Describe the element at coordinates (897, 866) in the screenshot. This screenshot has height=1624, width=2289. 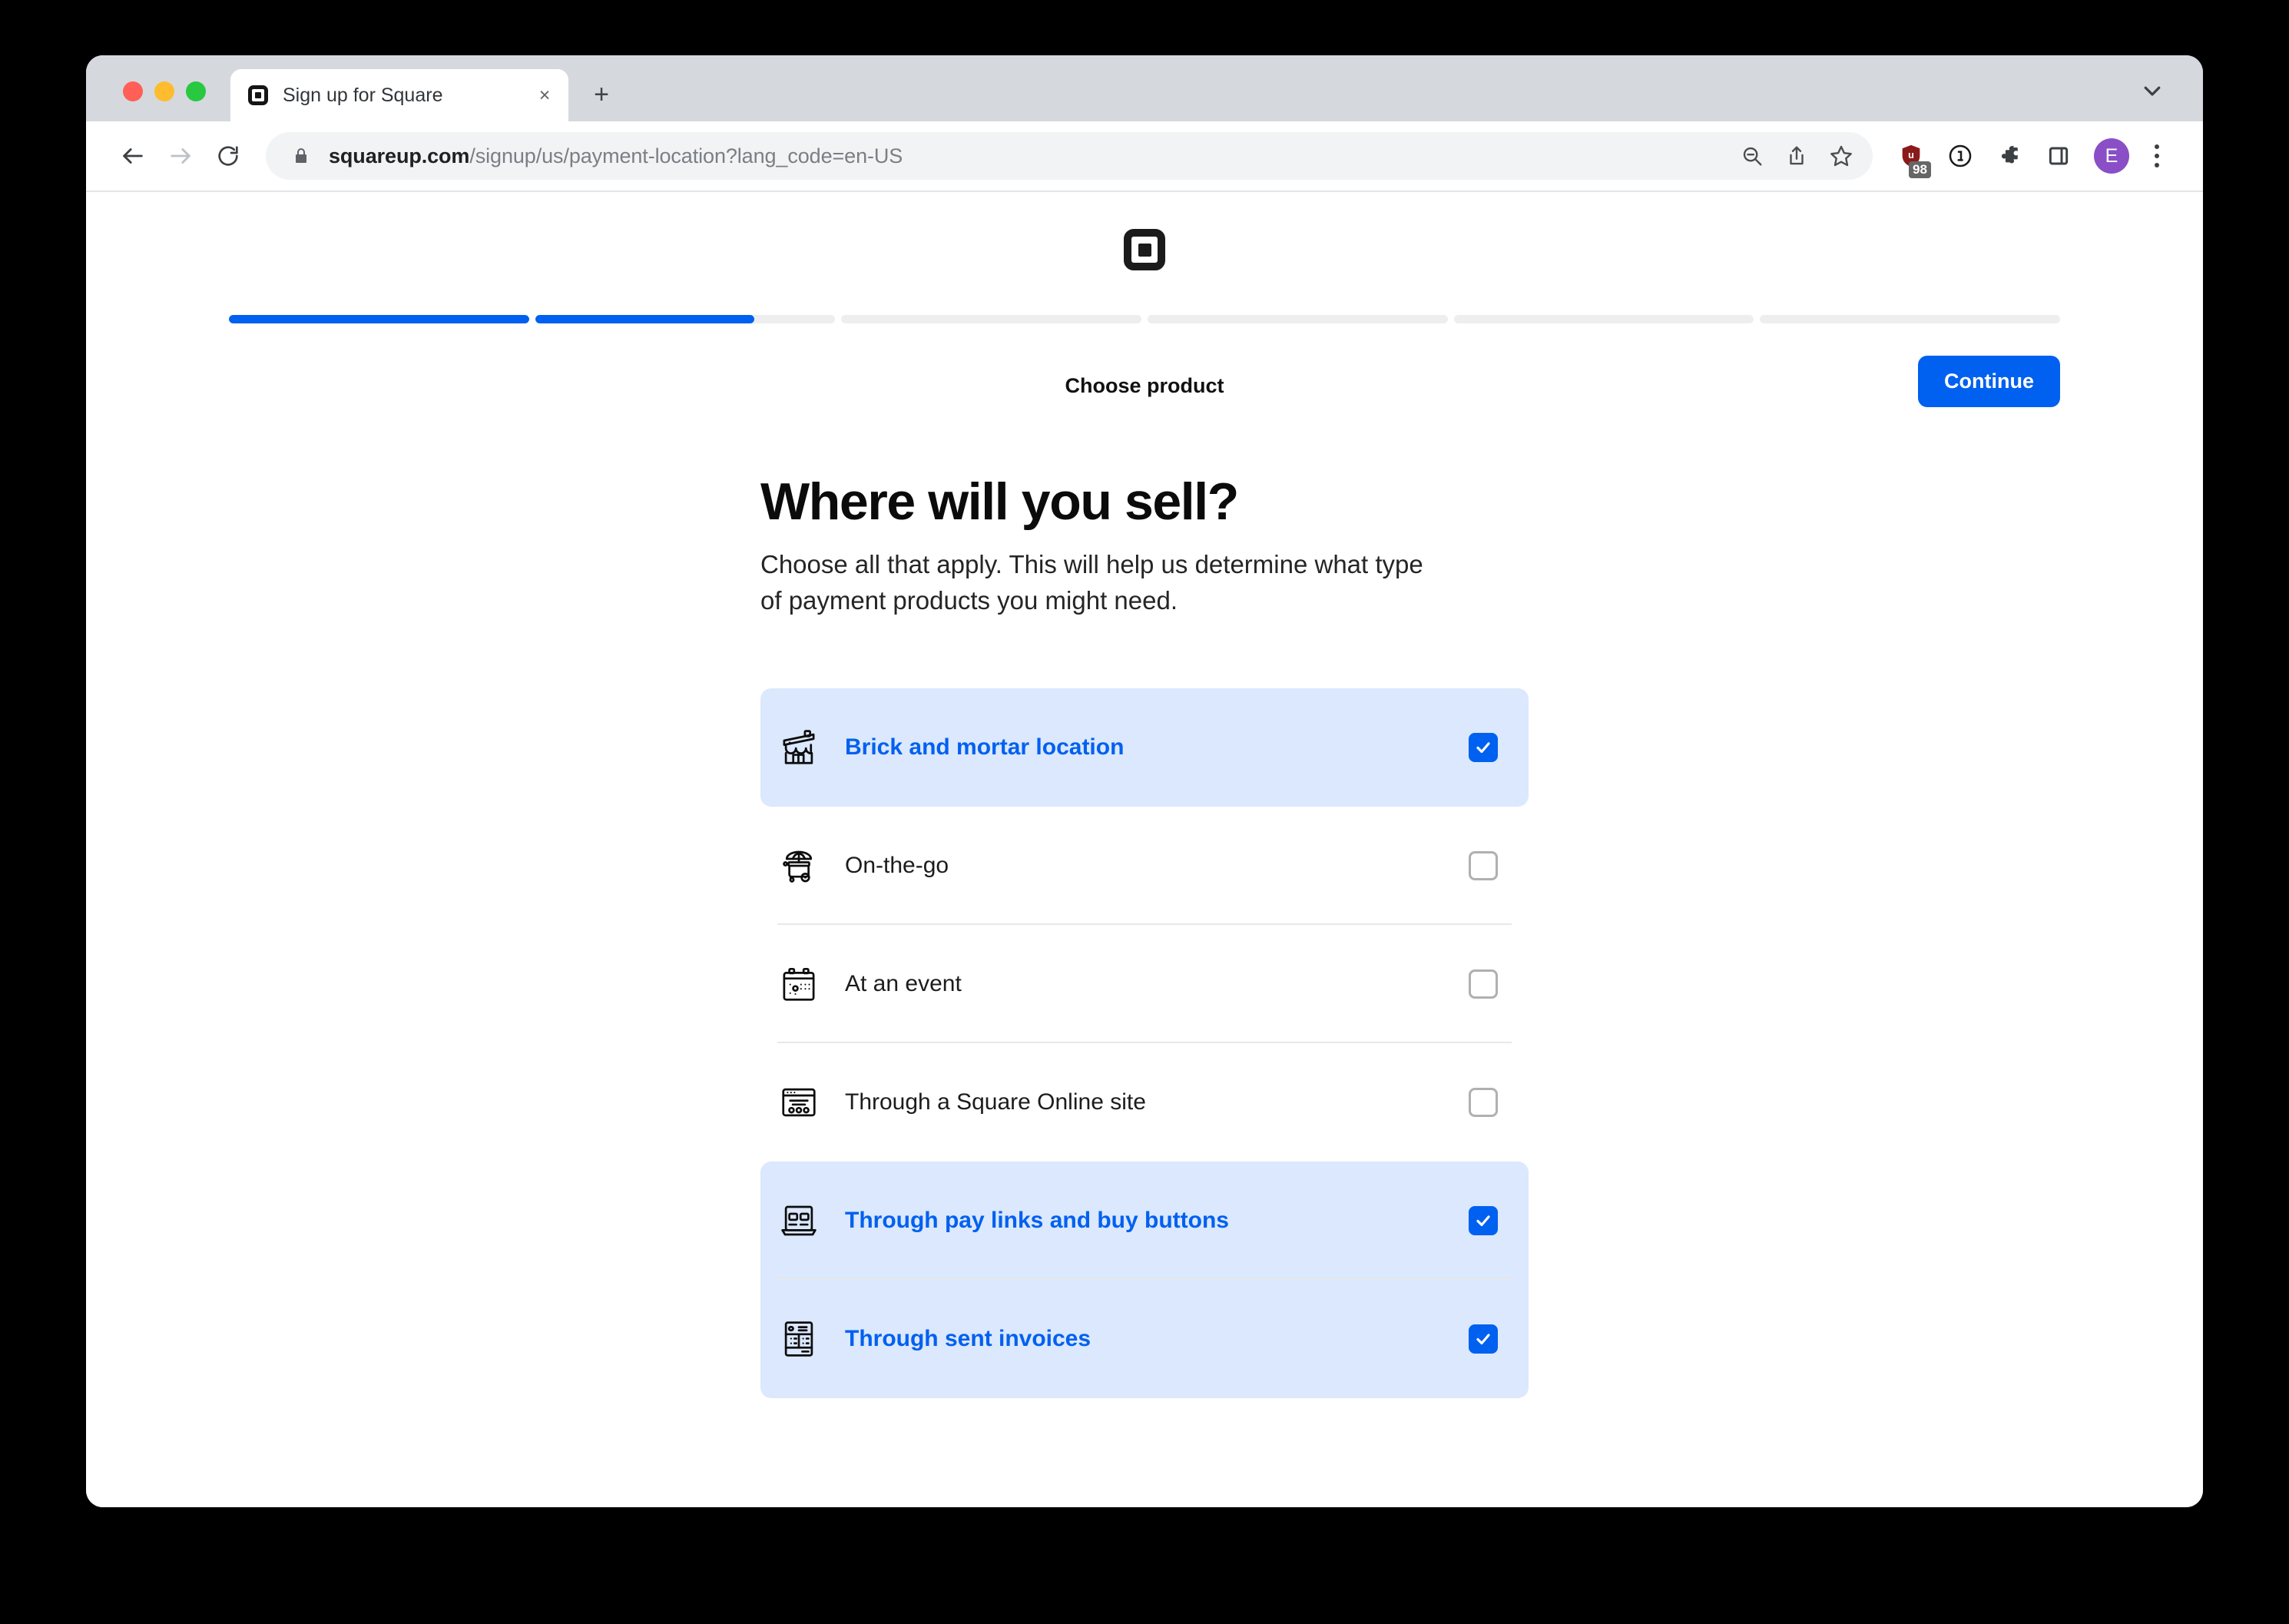
I see `option-label: On-the-go` at that location.